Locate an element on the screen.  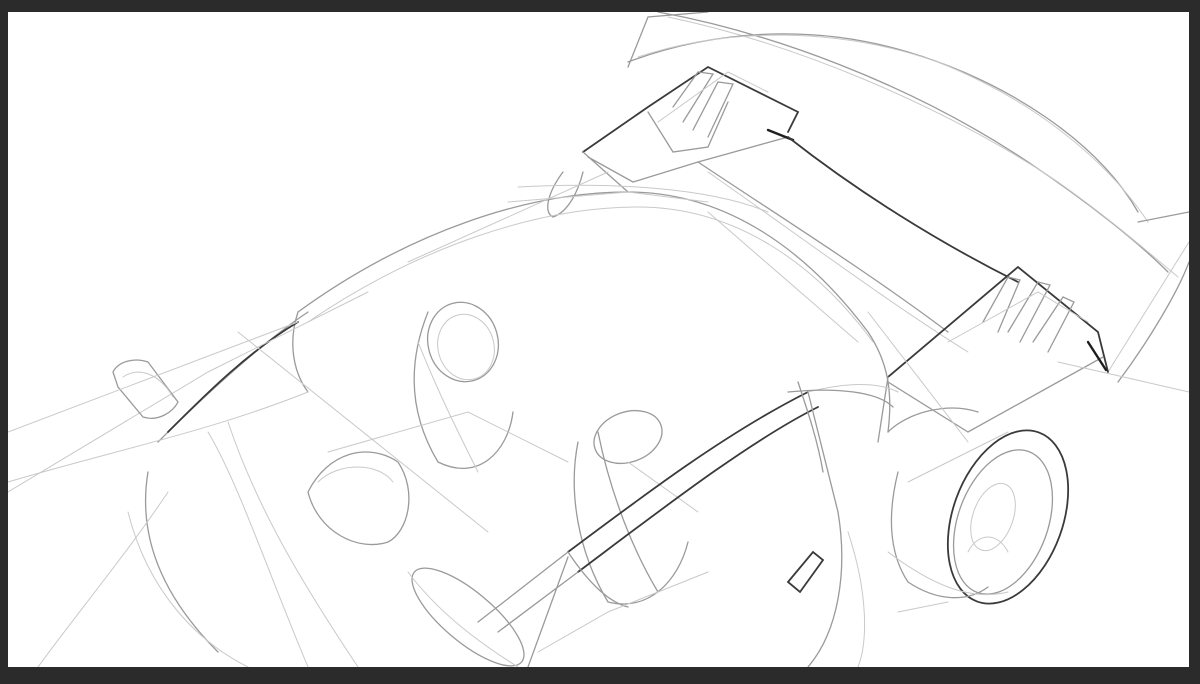
side-door is located at coordinates (688, 524).